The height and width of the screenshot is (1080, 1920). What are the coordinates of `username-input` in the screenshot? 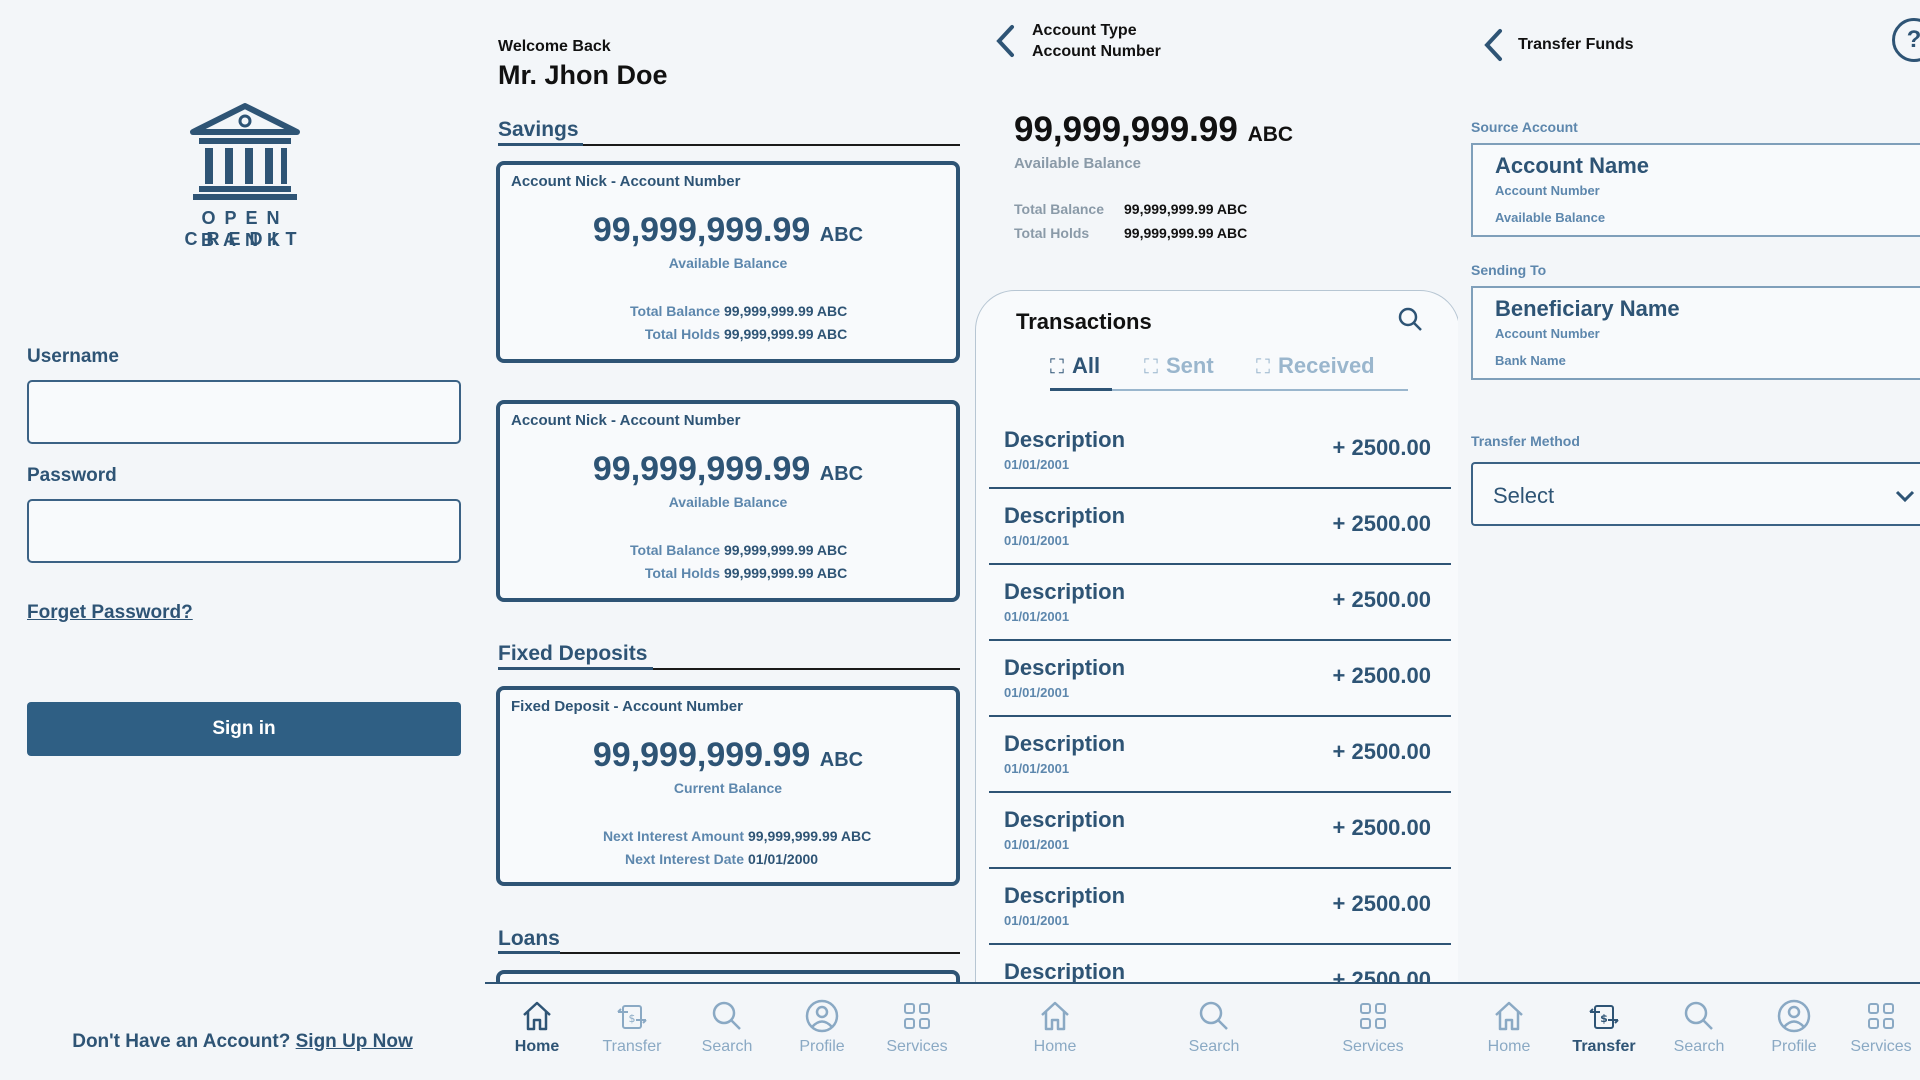 It's located at (244, 412).